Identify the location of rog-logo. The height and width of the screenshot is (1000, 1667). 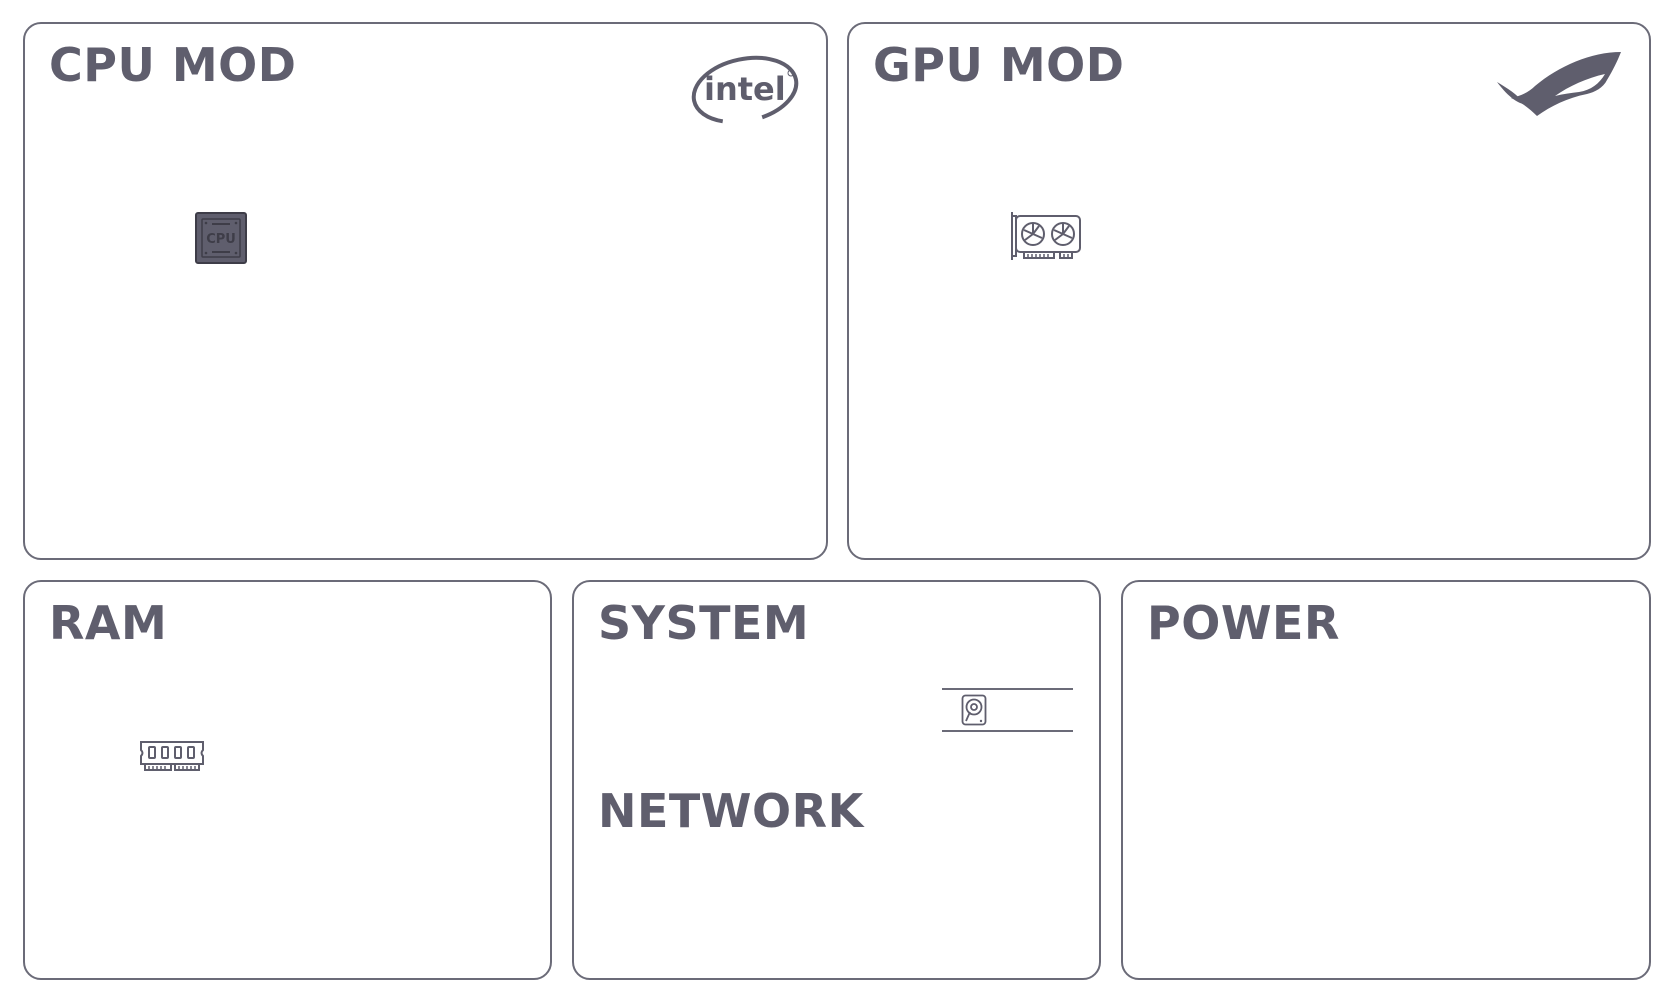
(1559, 84).